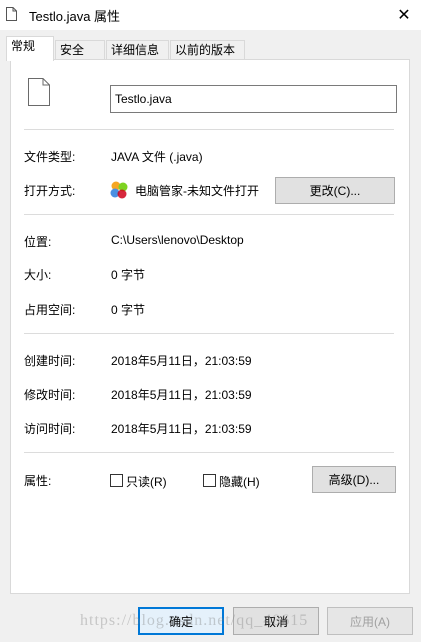 Image resolution: width=421 pixels, height=642 pixels. What do you see at coordinates (39, 92) in the screenshot?
I see `file-large-icon` at bounding box center [39, 92].